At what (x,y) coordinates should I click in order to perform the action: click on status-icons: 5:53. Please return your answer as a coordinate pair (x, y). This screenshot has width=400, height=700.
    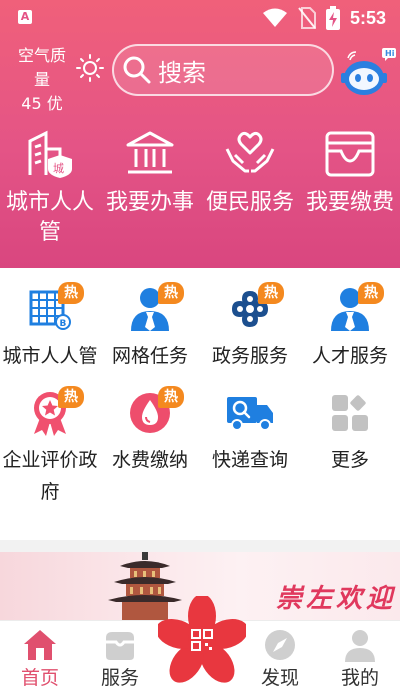
    Looking at the image, I should click on (324, 18).